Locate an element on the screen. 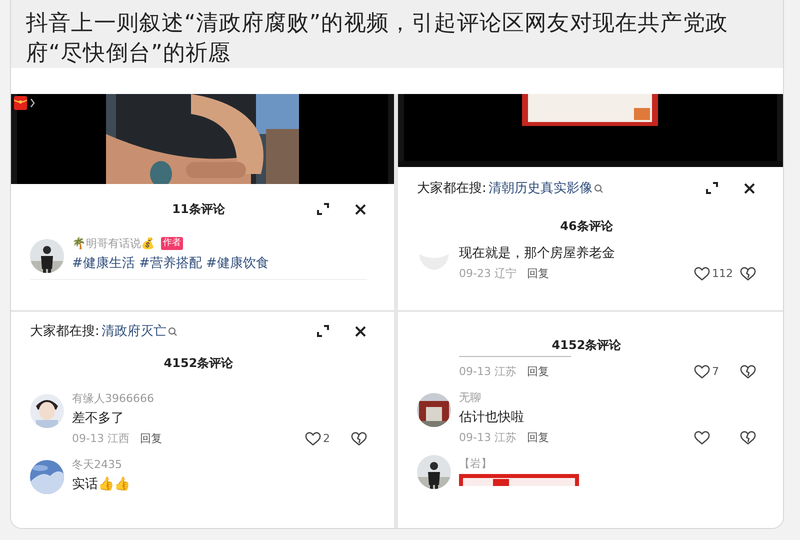 Image resolution: width=800 pixels, height=540 pixels. comment-date: 09-23 辽宁 is located at coordinates (488, 273).